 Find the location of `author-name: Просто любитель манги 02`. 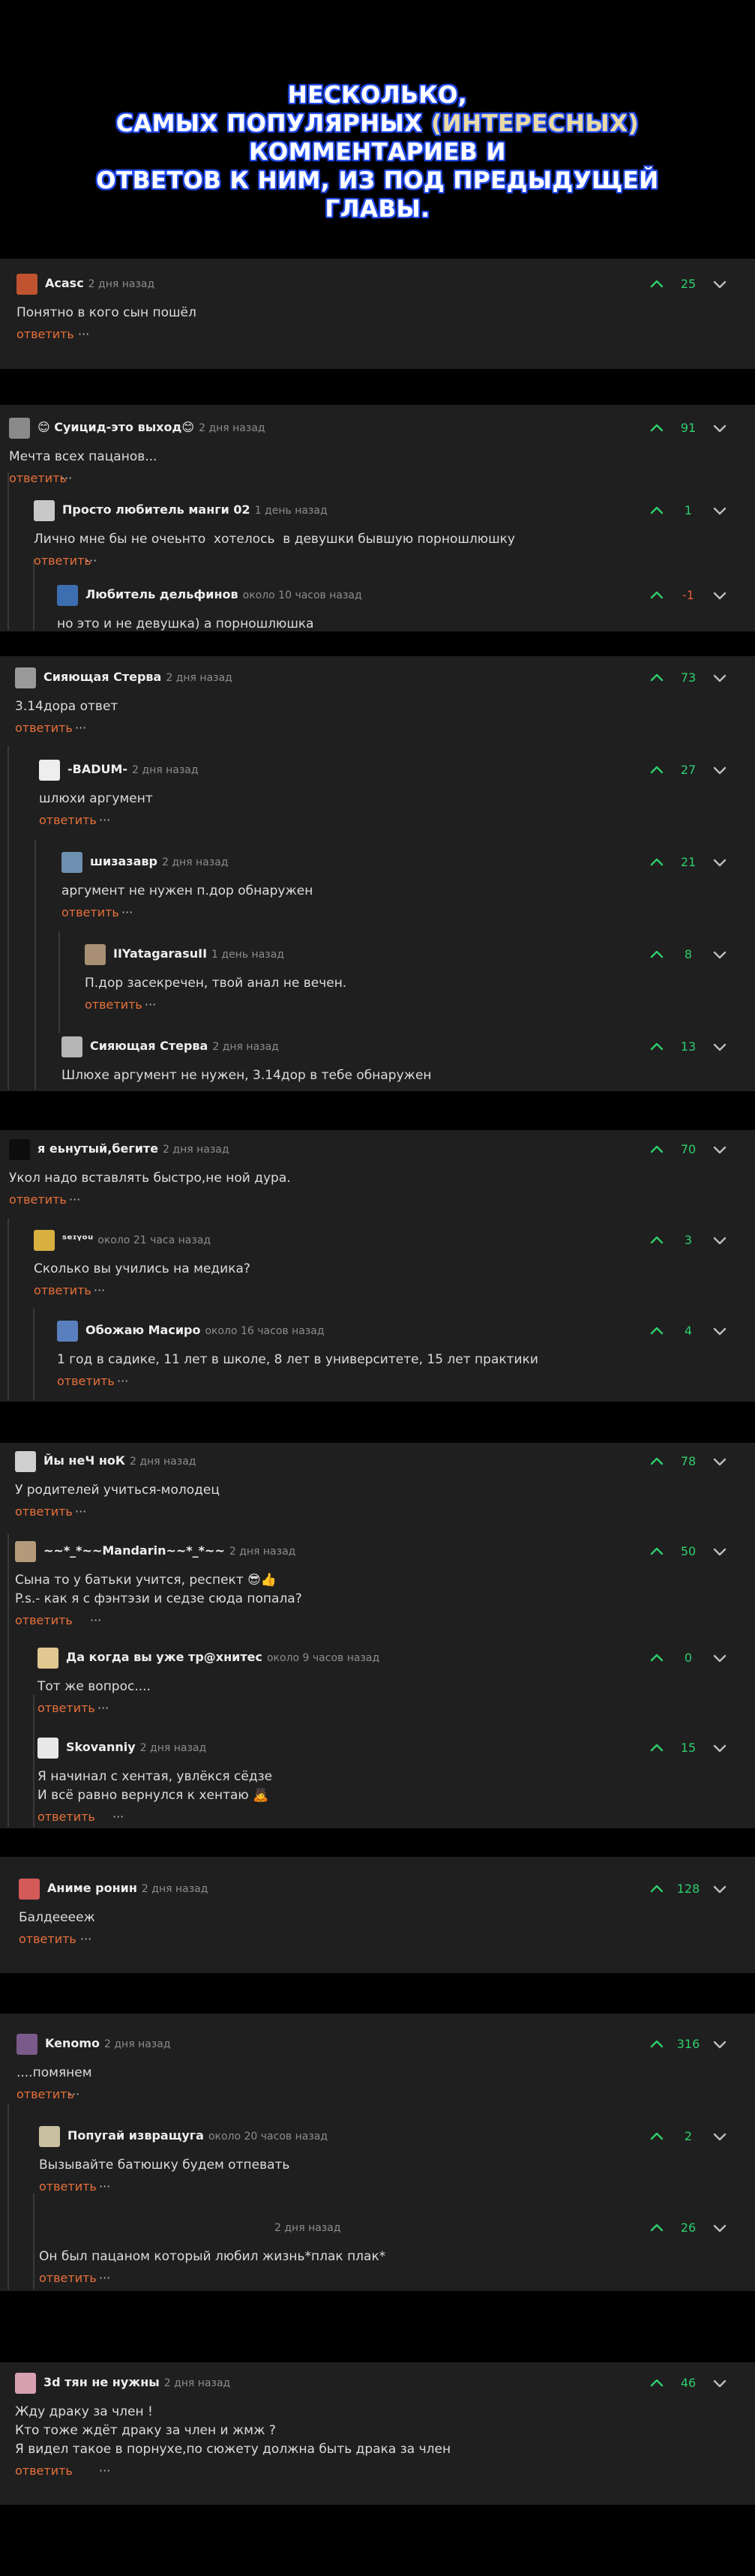

author-name: Просто любитель манги 02 is located at coordinates (156, 510).